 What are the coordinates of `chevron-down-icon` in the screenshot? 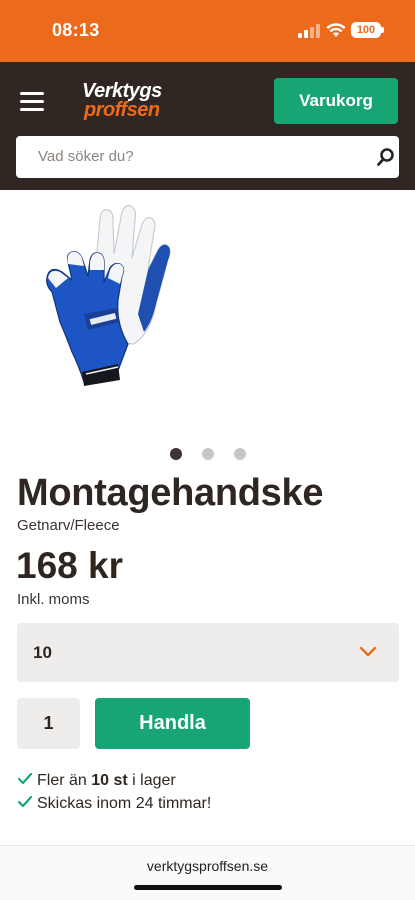 It's located at (368, 651).